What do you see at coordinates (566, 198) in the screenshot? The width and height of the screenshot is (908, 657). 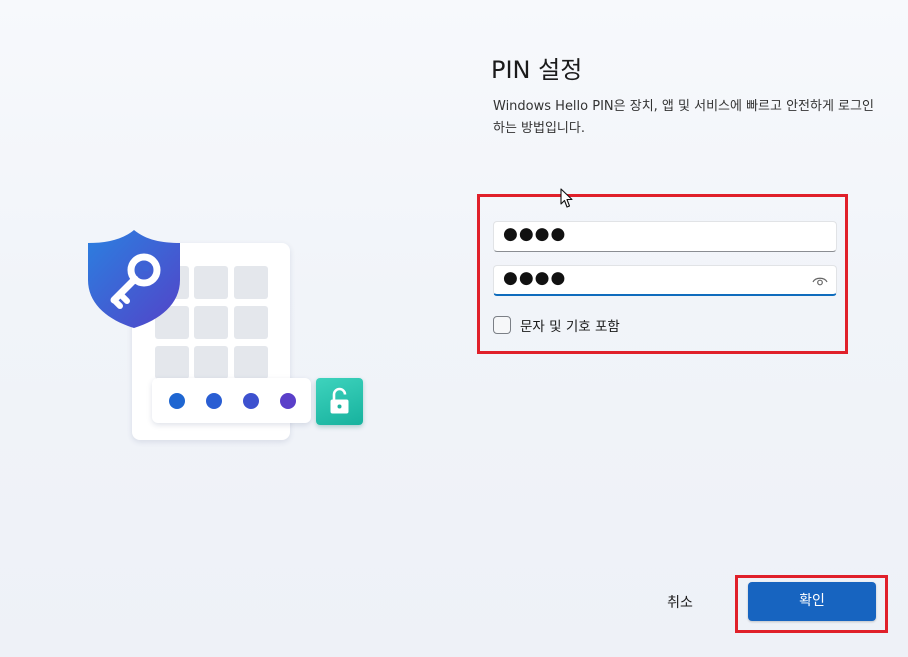 I see `mouse-cursor-icon` at bounding box center [566, 198].